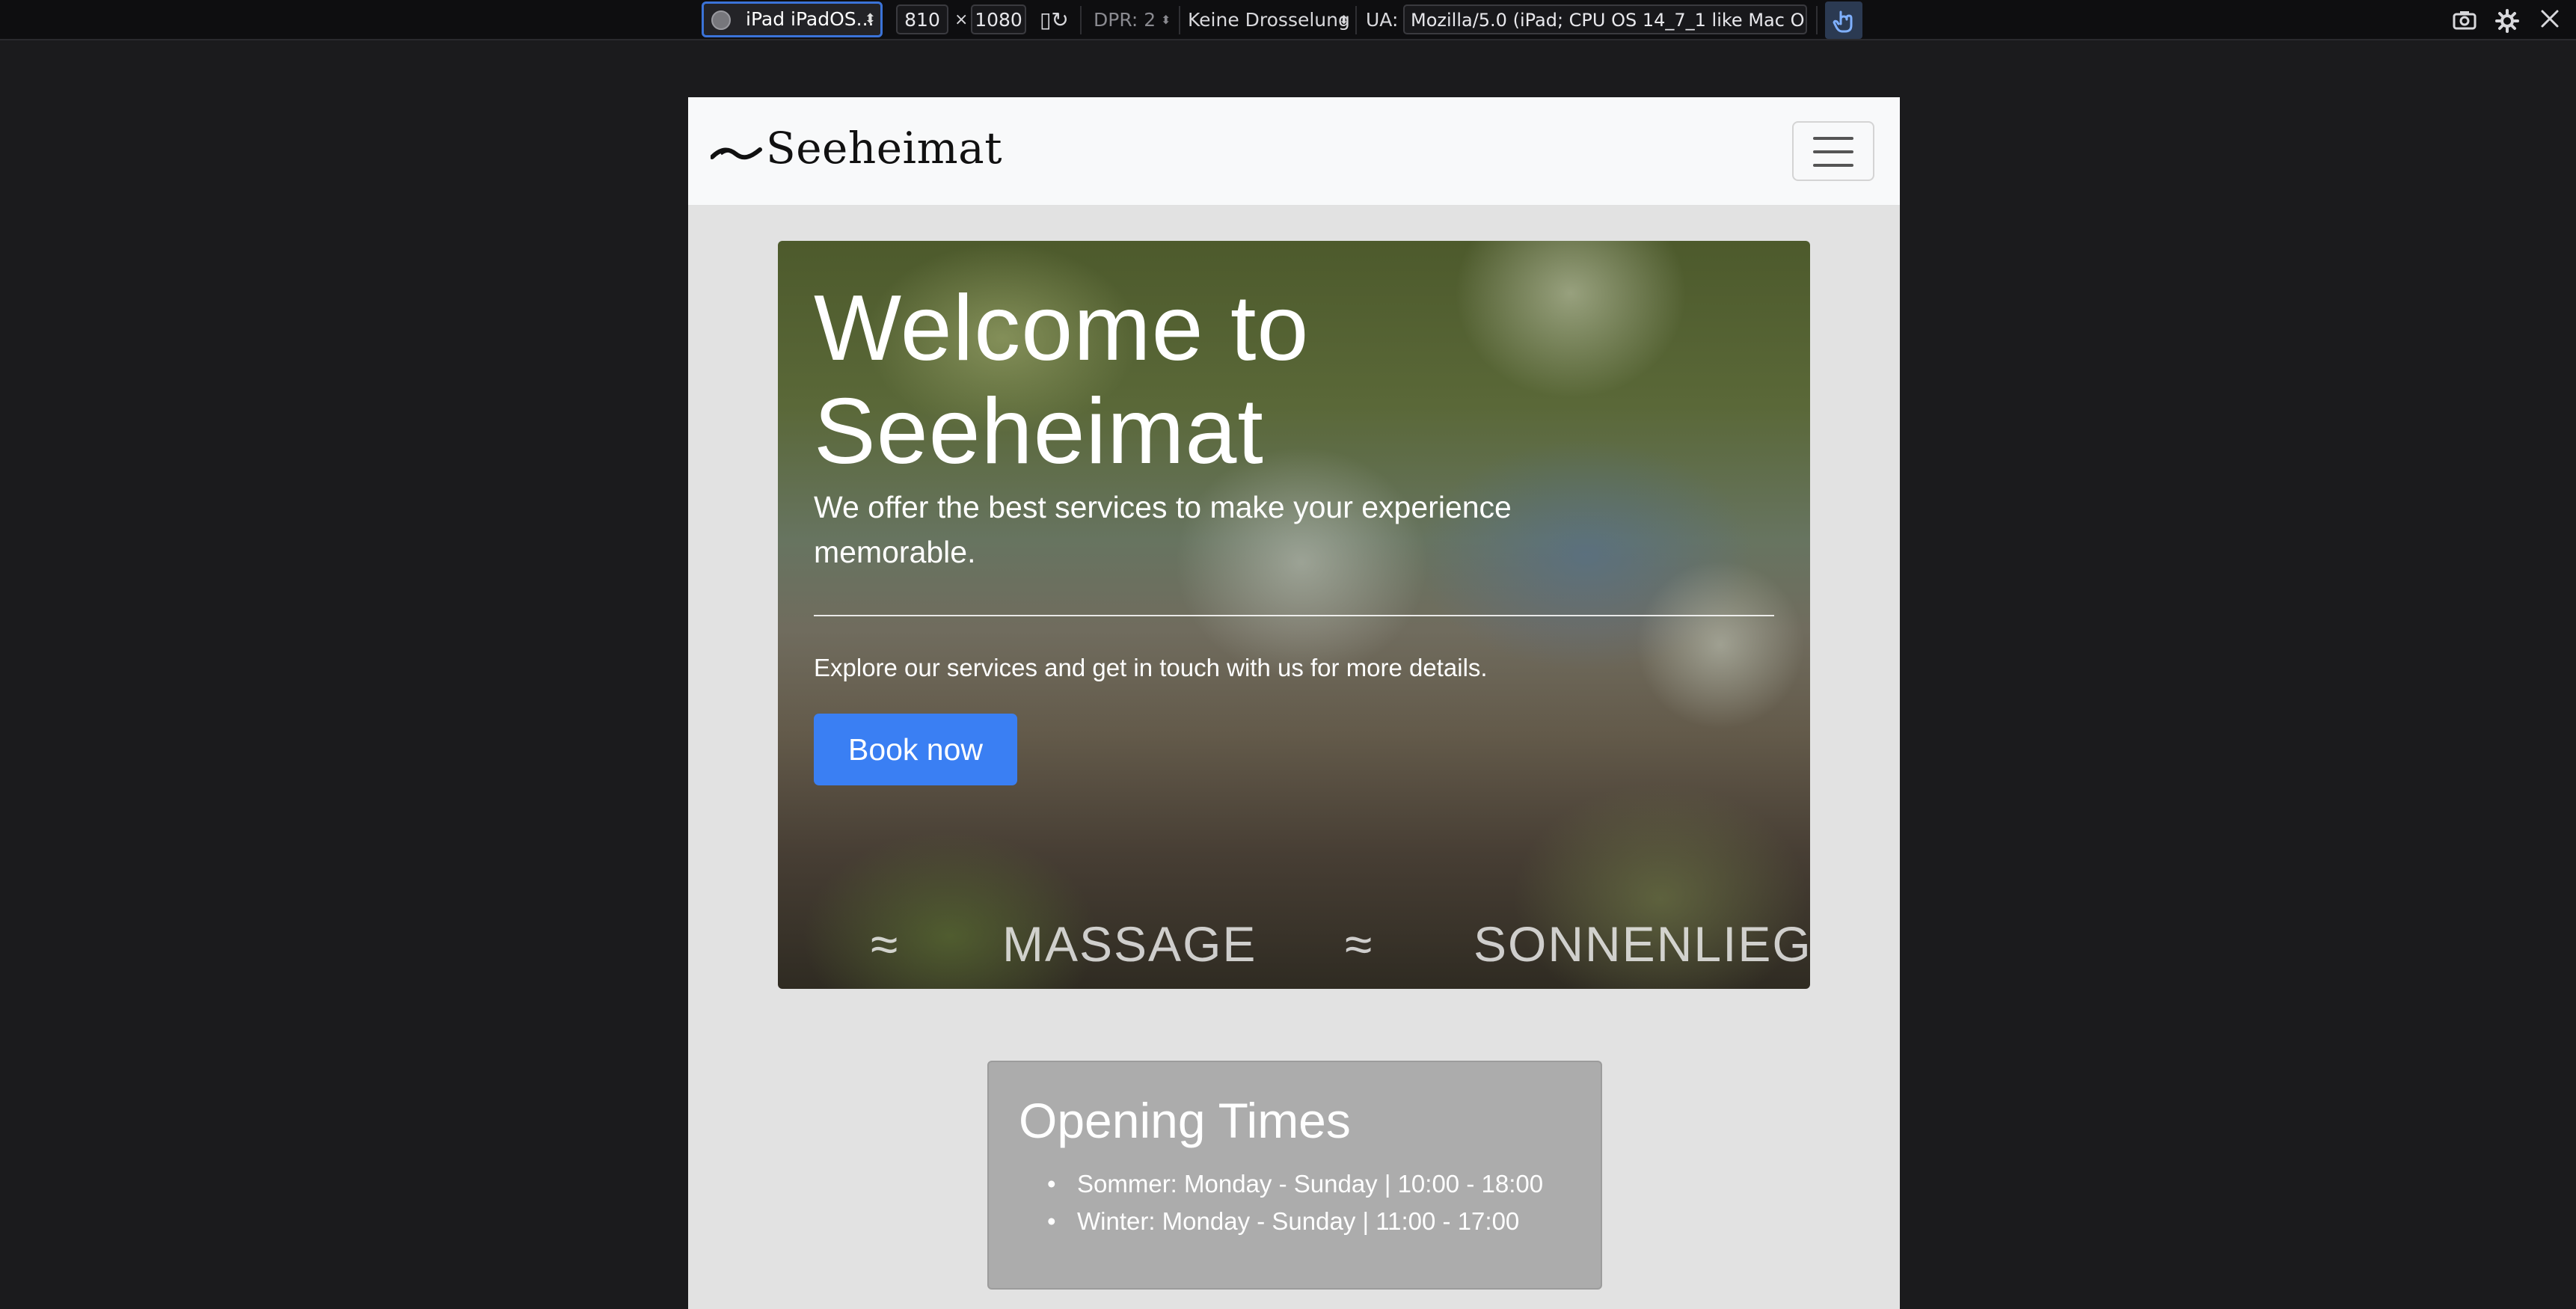  What do you see at coordinates (998, 19) in the screenshot?
I see `viewport-height-input: 1080` at bounding box center [998, 19].